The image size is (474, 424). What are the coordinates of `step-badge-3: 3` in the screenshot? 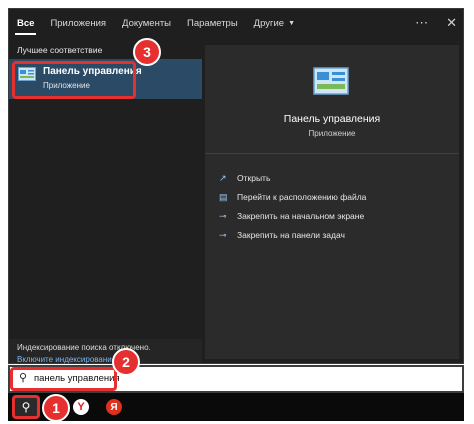 It's located at (147, 52).